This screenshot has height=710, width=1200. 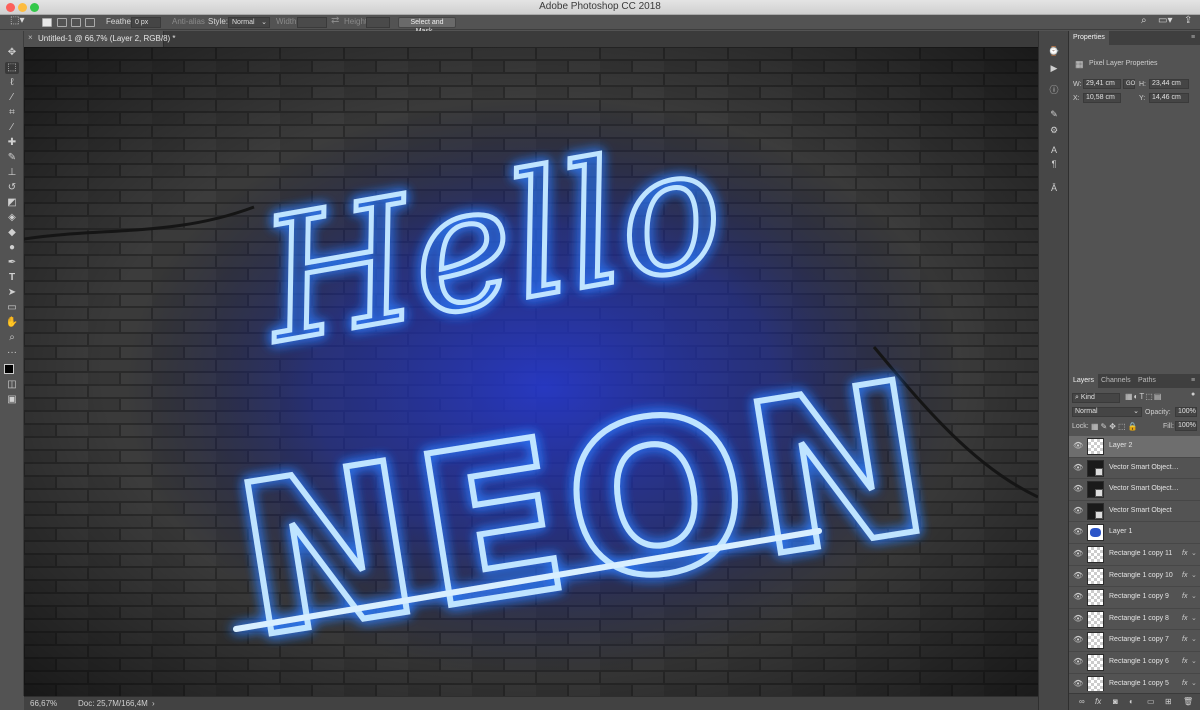 What do you see at coordinates (146, 22) in the screenshot?
I see `feather-input: 0 px` at bounding box center [146, 22].